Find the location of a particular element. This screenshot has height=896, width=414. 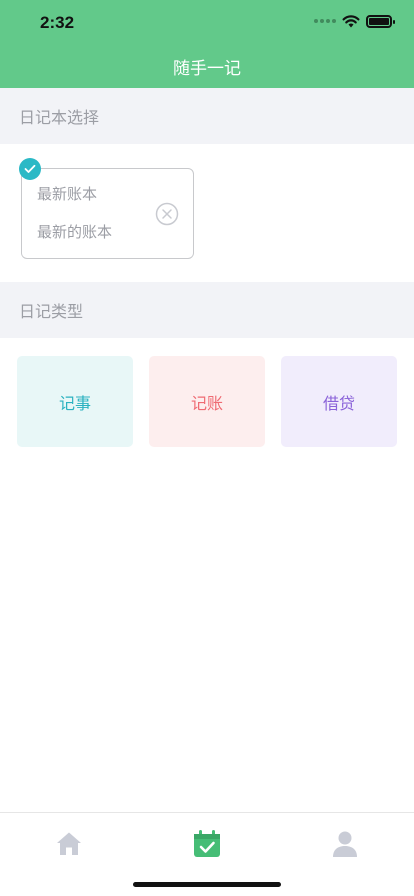

type-label: 记事 is located at coordinates (74, 403).